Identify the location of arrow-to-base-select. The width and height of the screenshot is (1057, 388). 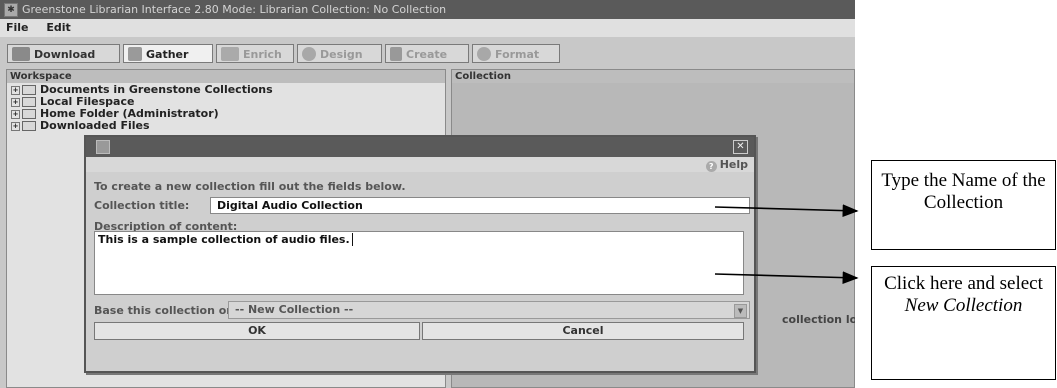
(786, 277).